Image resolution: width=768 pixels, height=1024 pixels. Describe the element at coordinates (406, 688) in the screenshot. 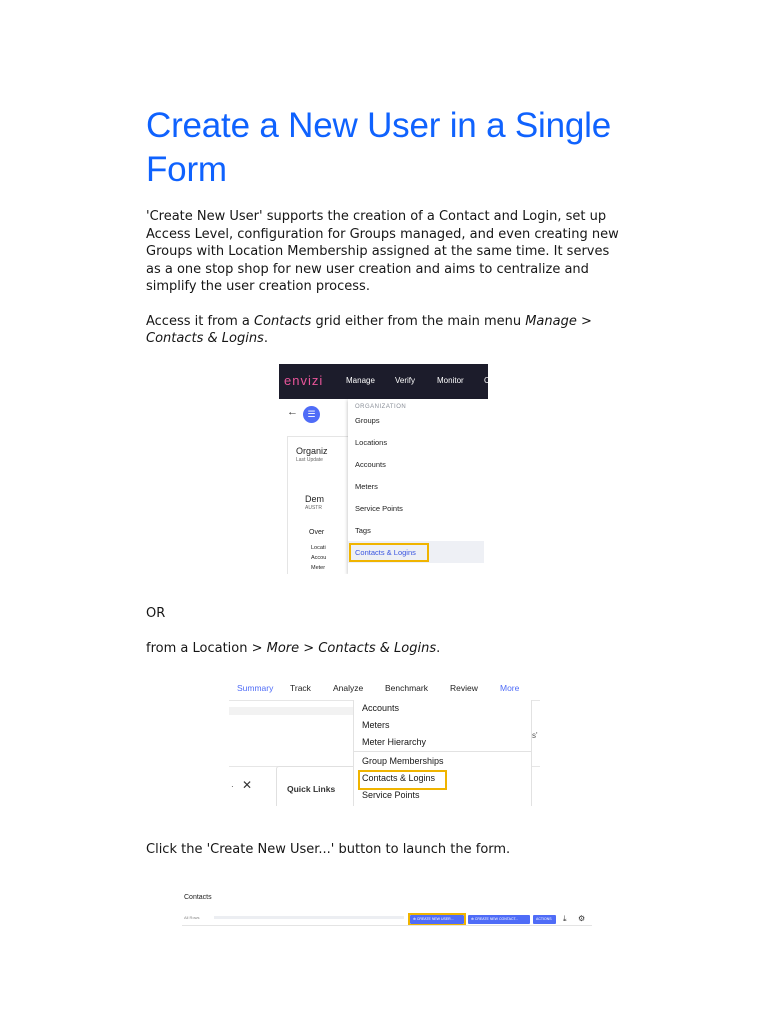

I see `tab-benchmark: Benchmark` at that location.